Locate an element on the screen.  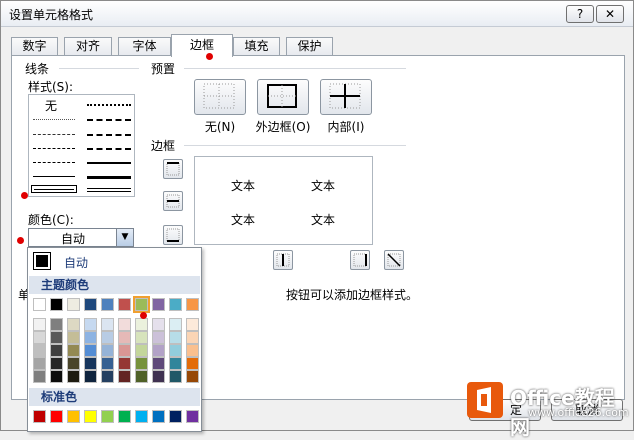
line-color-select: 自动 ▼ is located at coordinates (81, 237).